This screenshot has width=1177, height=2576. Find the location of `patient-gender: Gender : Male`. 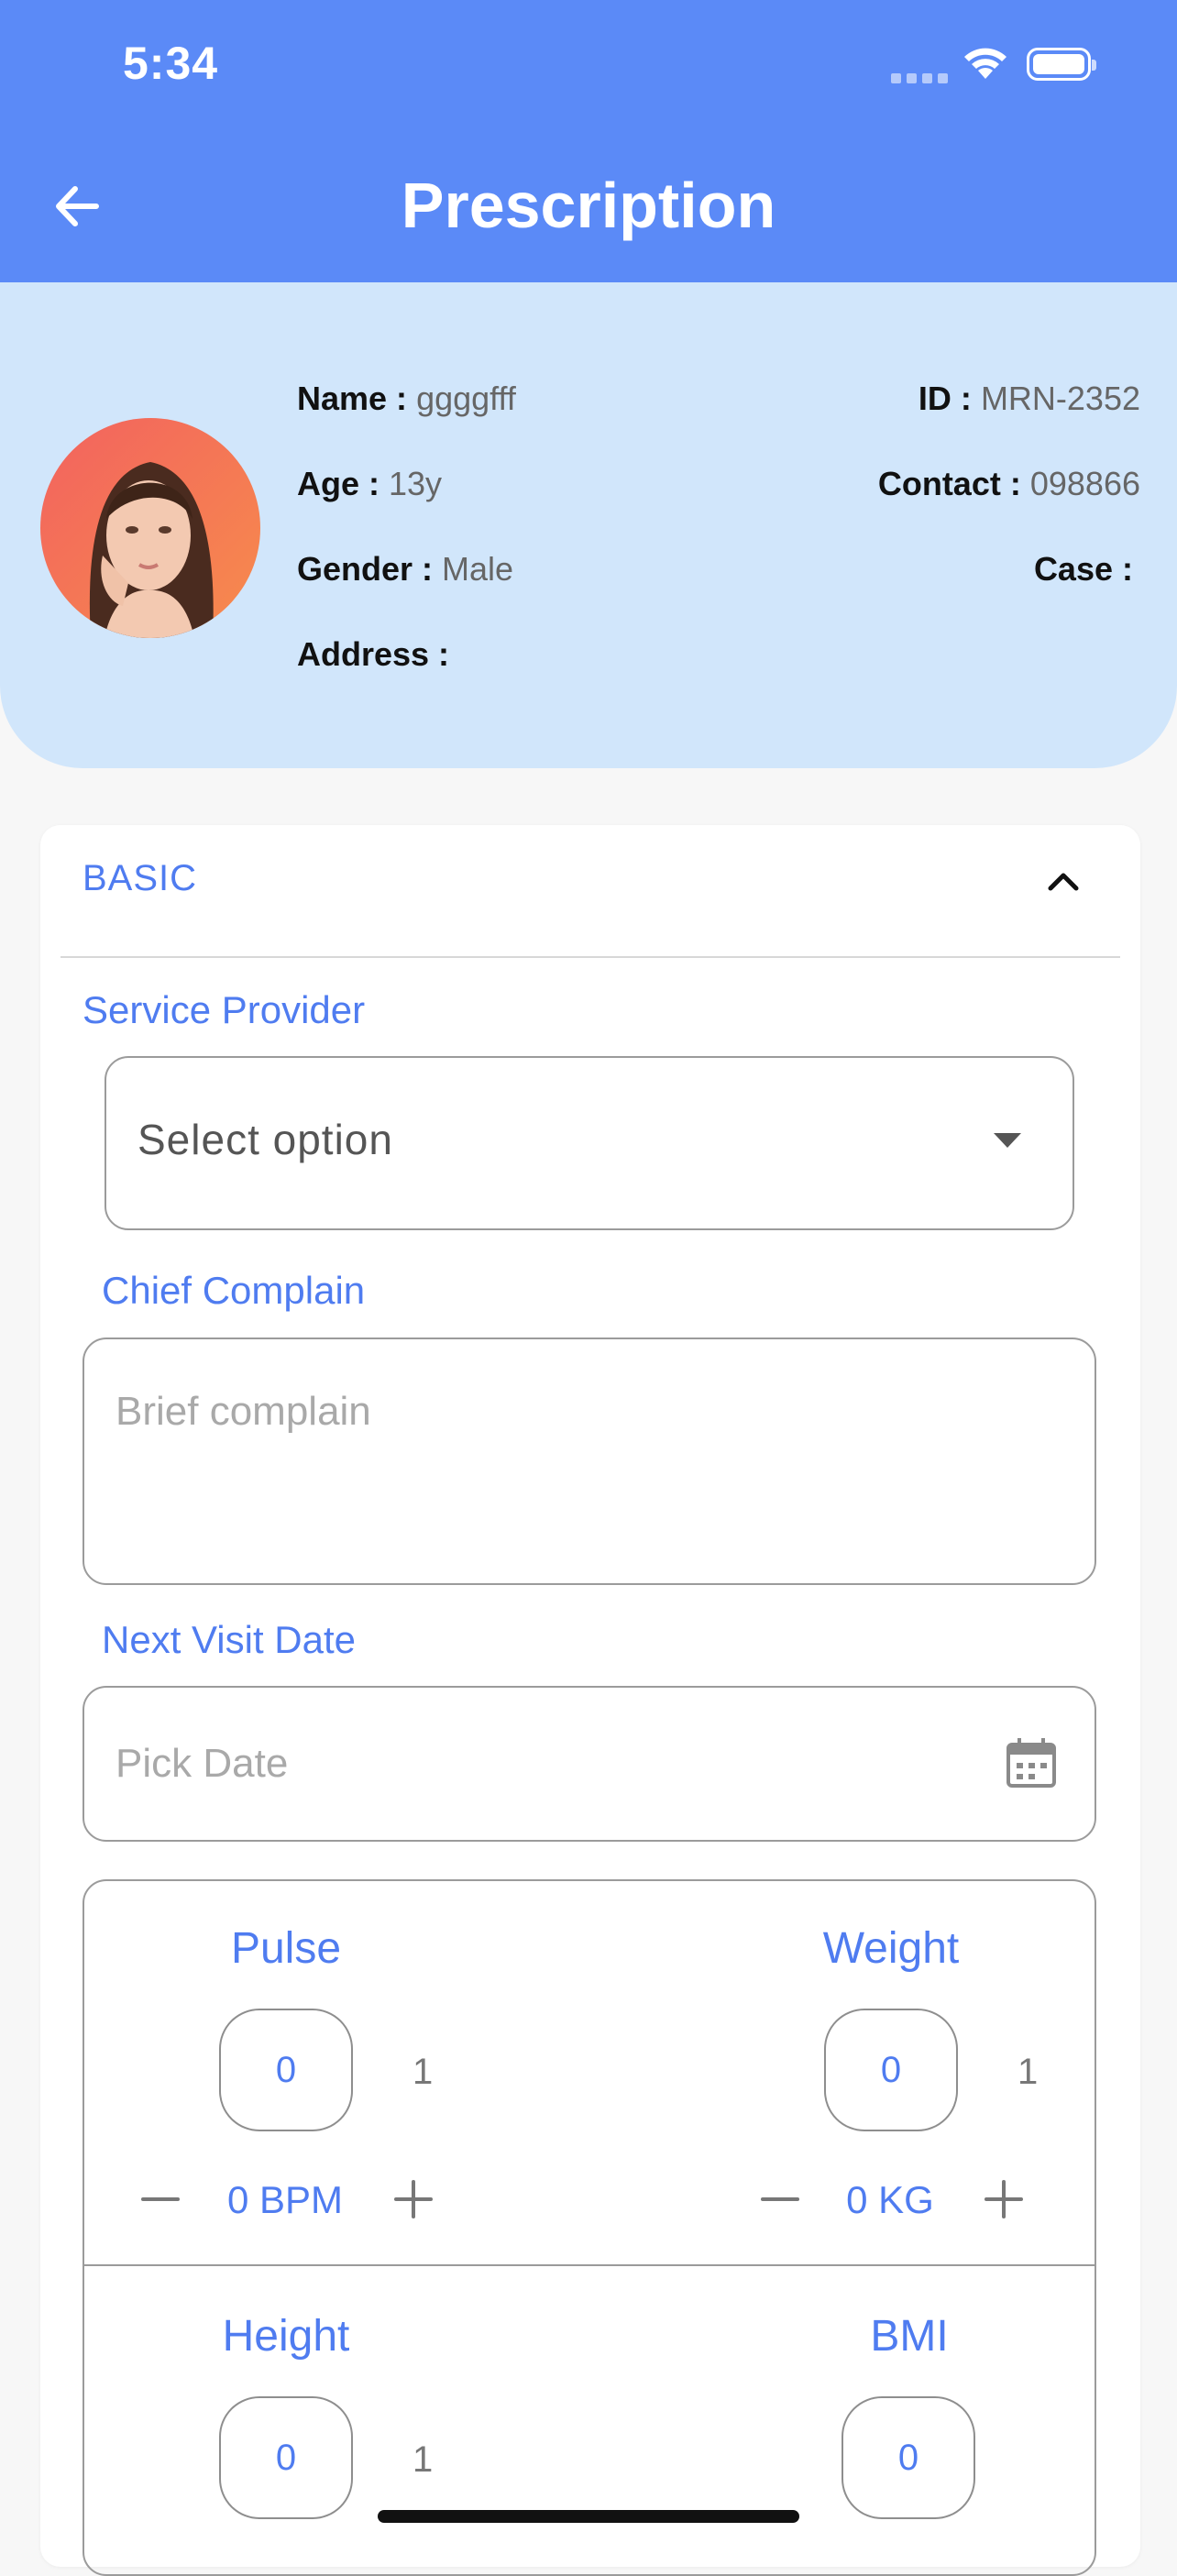

patient-gender: Gender : Male is located at coordinates (405, 569).